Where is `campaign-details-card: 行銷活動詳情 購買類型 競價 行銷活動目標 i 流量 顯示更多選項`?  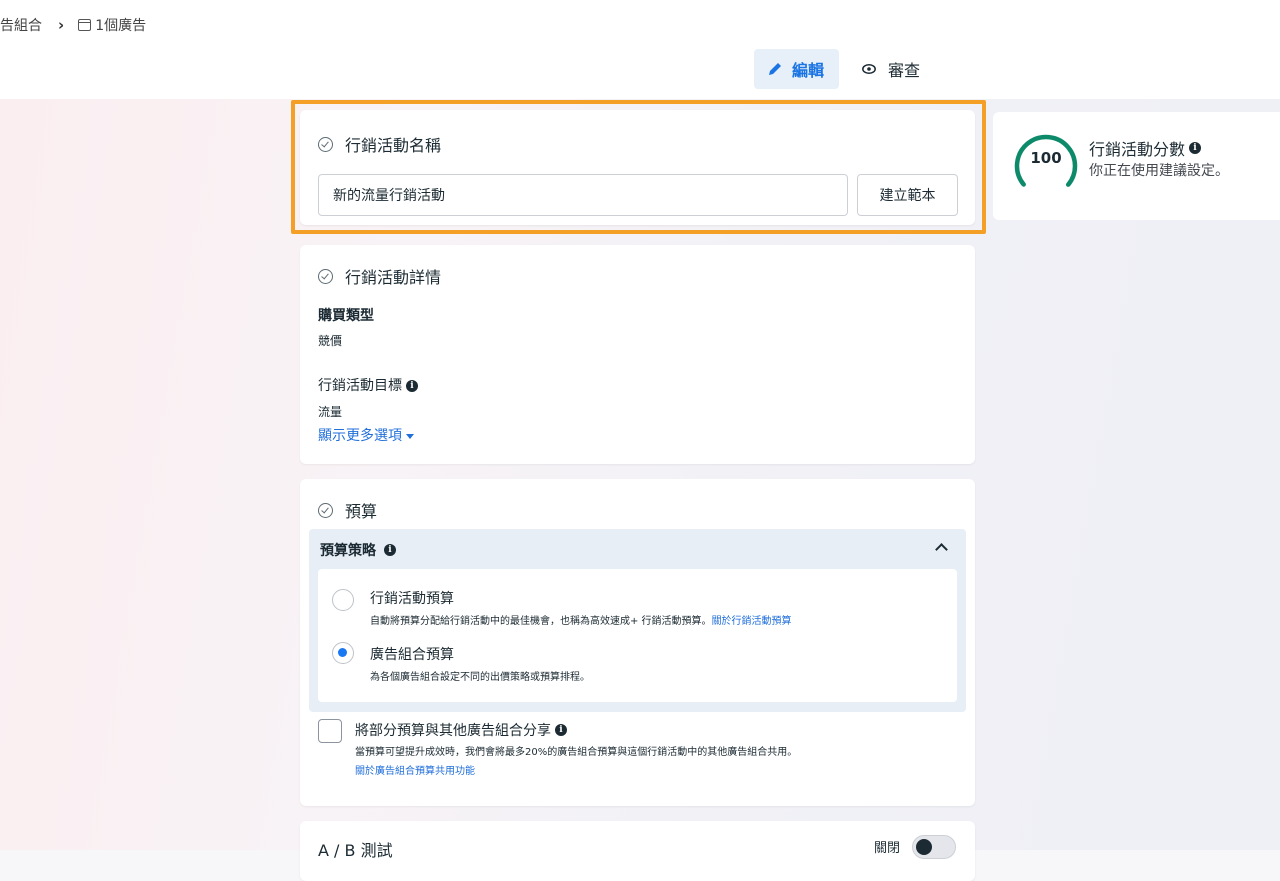
campaign-details-card: 行銷活動詳情 購買類型 競價 行銷活動目標 i 流量 顯示更多選項 is located at coordinates (637, 354).